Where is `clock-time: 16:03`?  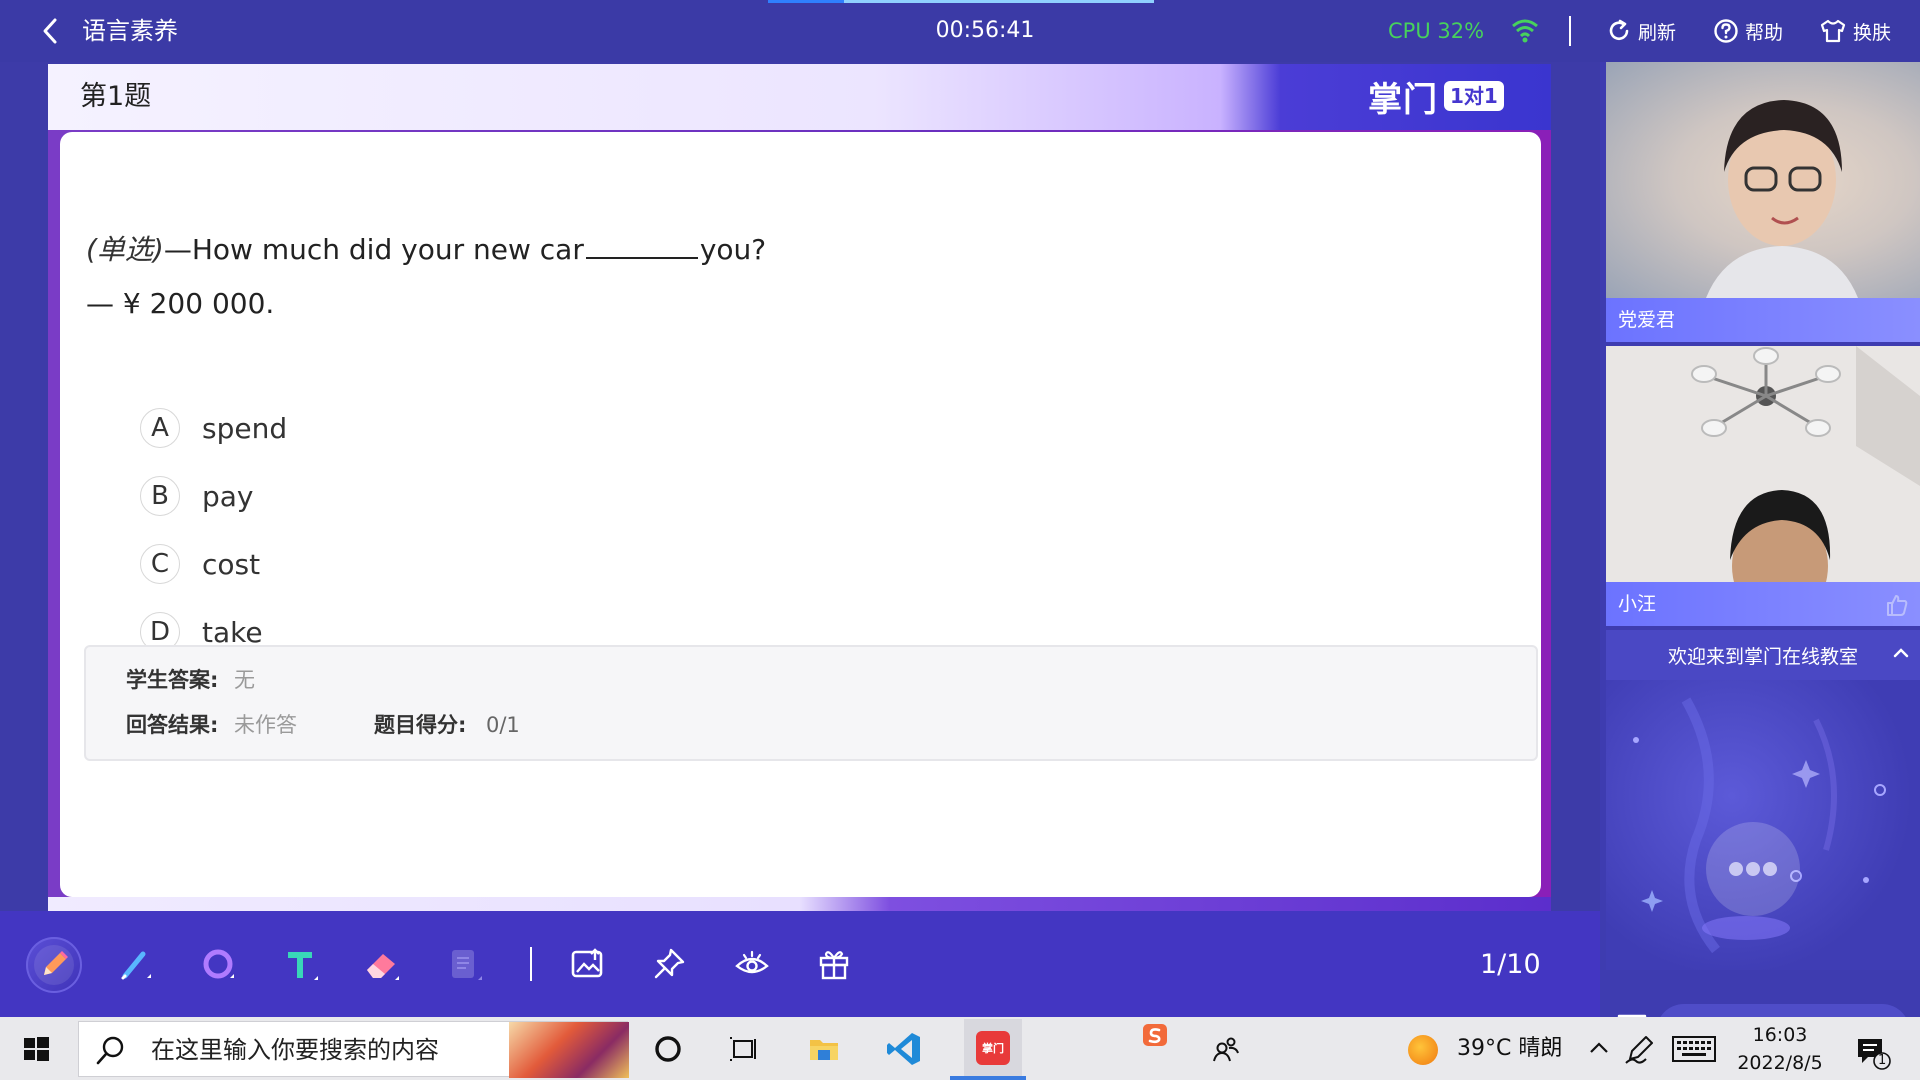 clock-time: 16:03 is located at coordinates (1780, 1035).